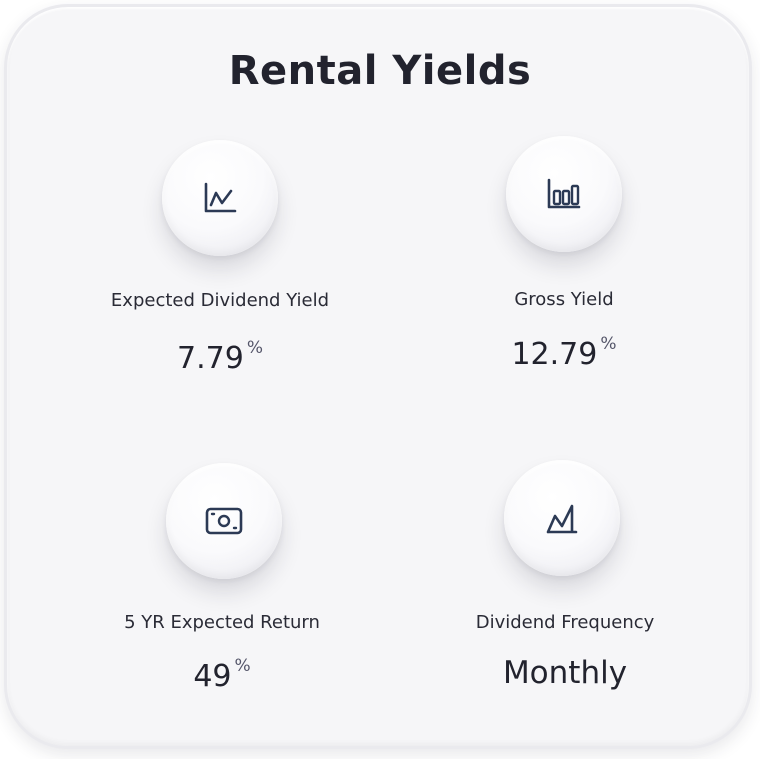 The width and height of the screenshot is (760, 759). What do you see at coordinates (222, 622) in the screenshot?
I see `metric-label: 5 YR Expected Return` at bounding box center [222, 622].